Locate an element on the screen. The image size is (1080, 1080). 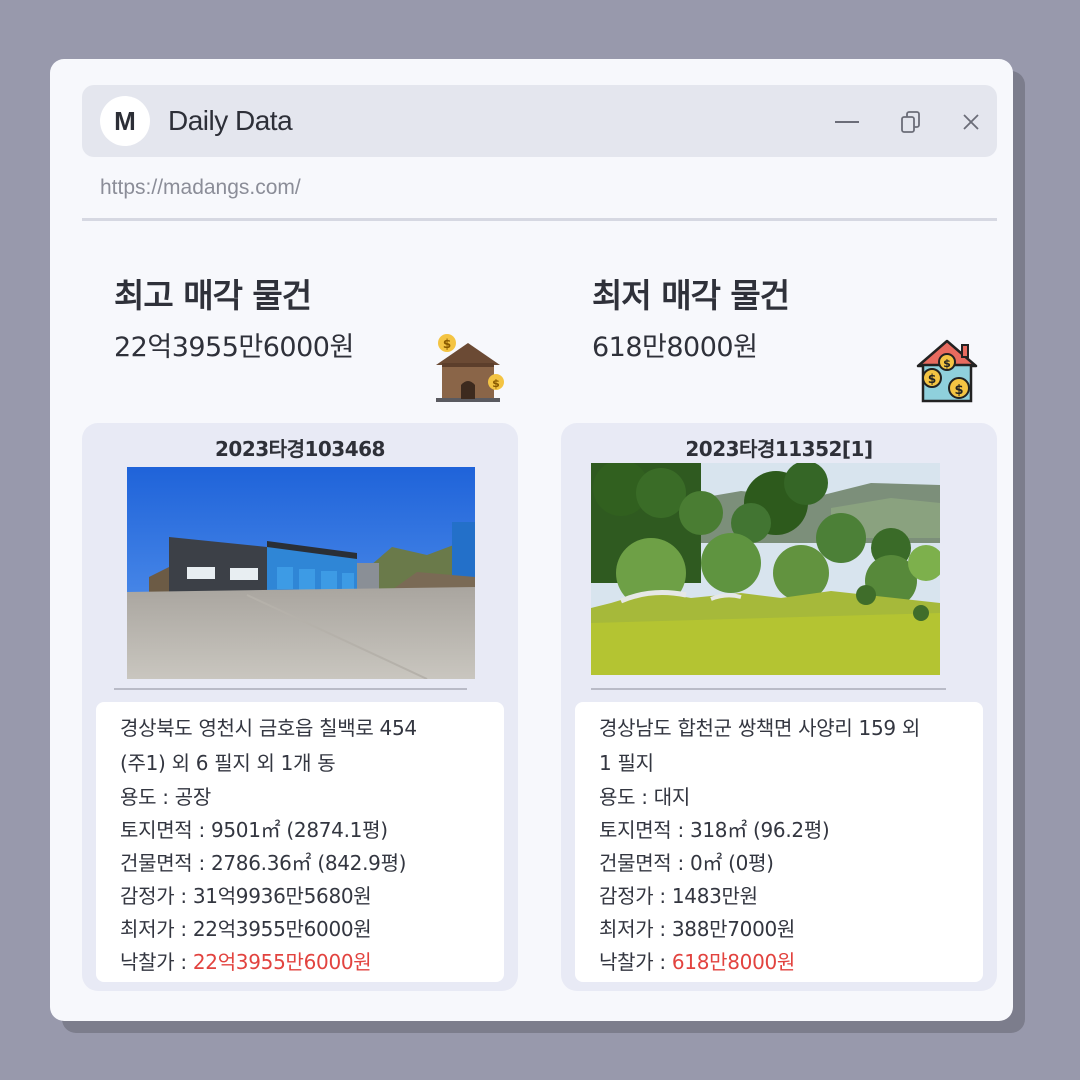
highest-price: 22억3955만6000원 is located at coordinates (234, 347).